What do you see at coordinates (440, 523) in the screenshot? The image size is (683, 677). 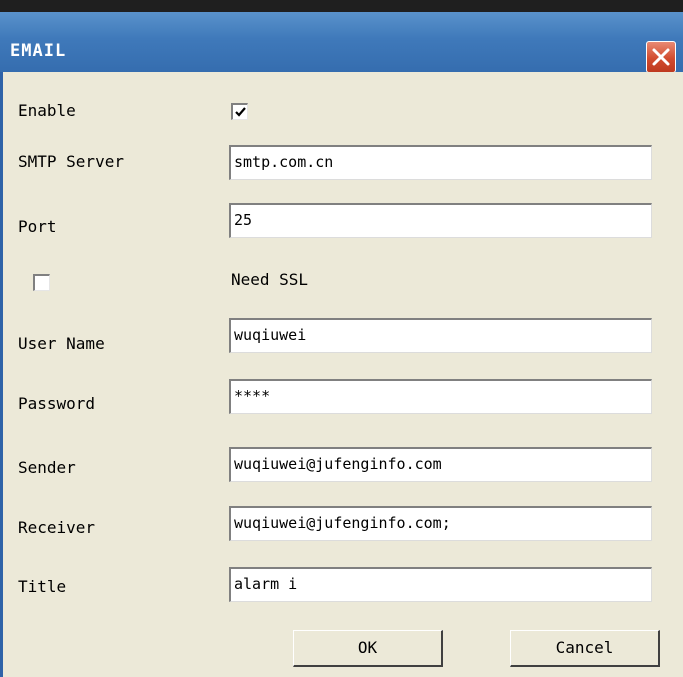 I see `receiver-input: wuqiuwei@jufenginfo.com;` at bounding box center [440, 523].